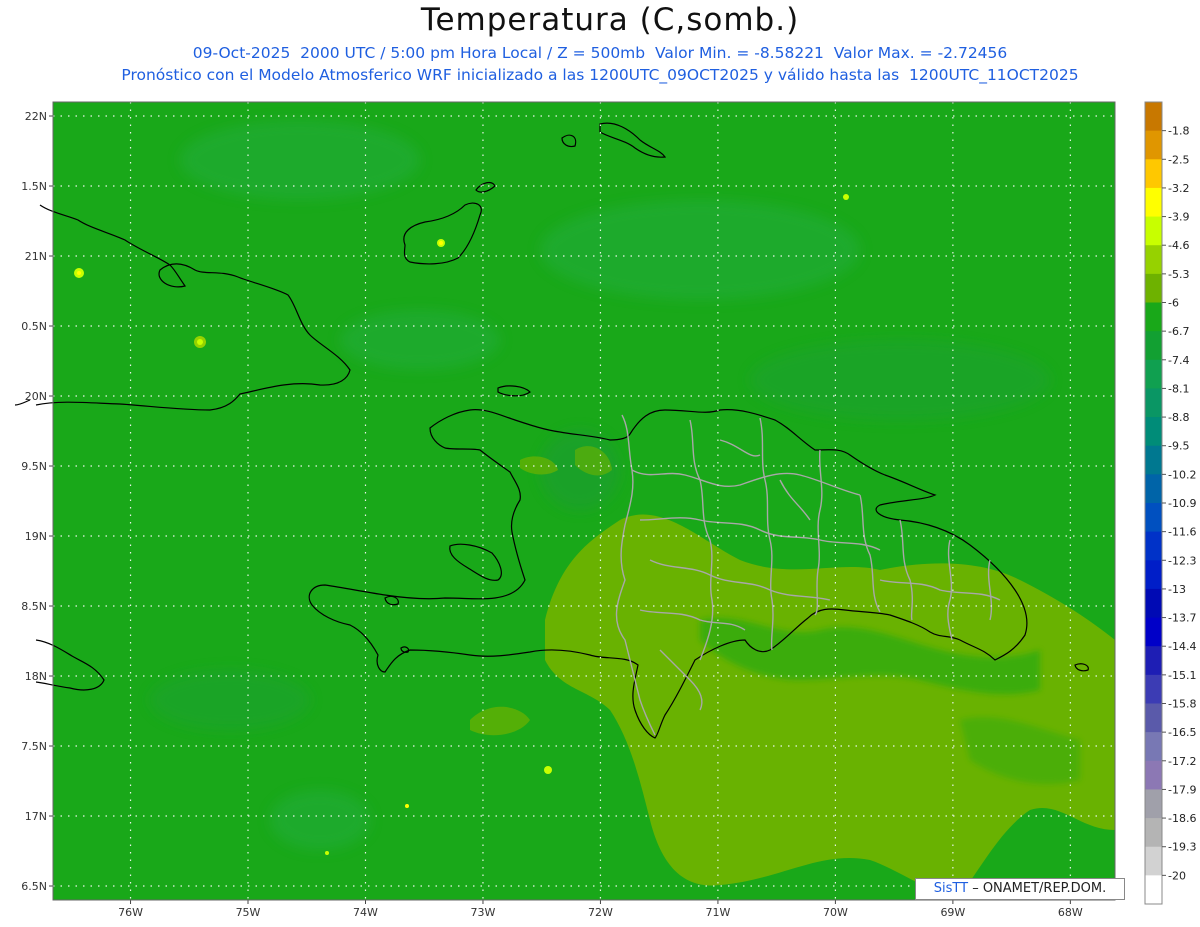 The width and height of the screenshot is (1200, 927). I want to click on colorbar-label: -3.9, so click(1178, 217).